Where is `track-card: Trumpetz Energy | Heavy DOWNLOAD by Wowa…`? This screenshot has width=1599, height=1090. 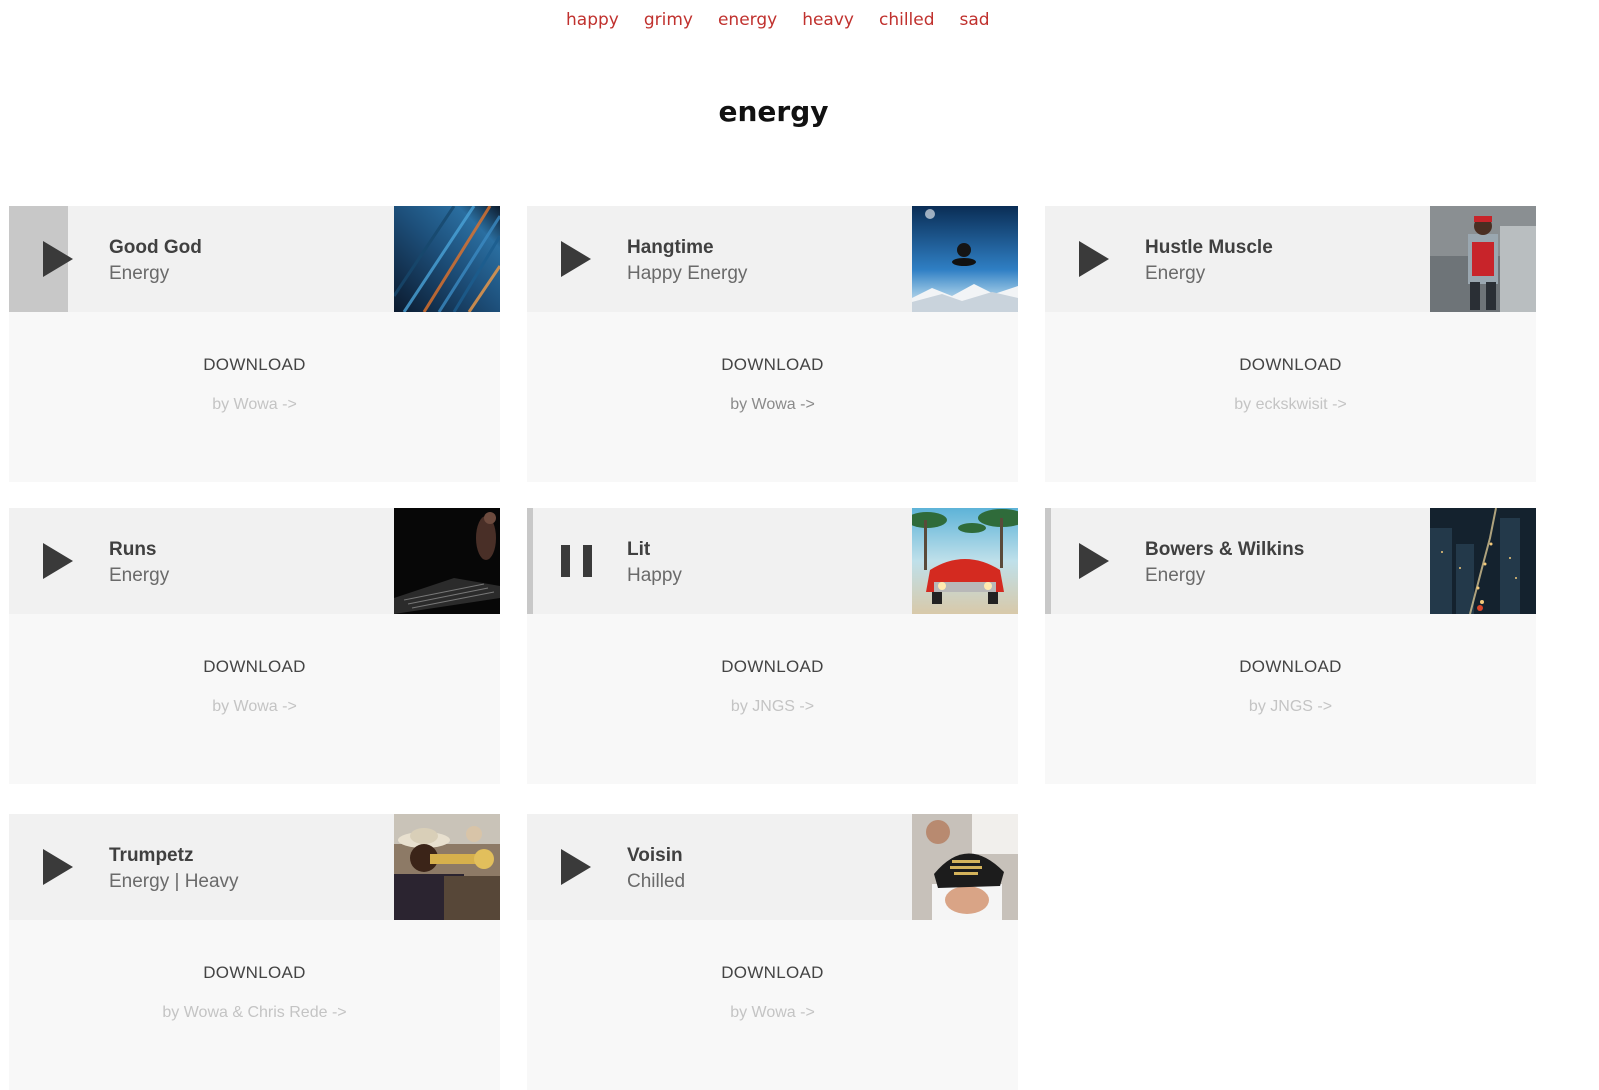
track-card: Trumpetz Energy | Heavy DOWNLOAD by Wowa… is located at coordinates (254, 952).